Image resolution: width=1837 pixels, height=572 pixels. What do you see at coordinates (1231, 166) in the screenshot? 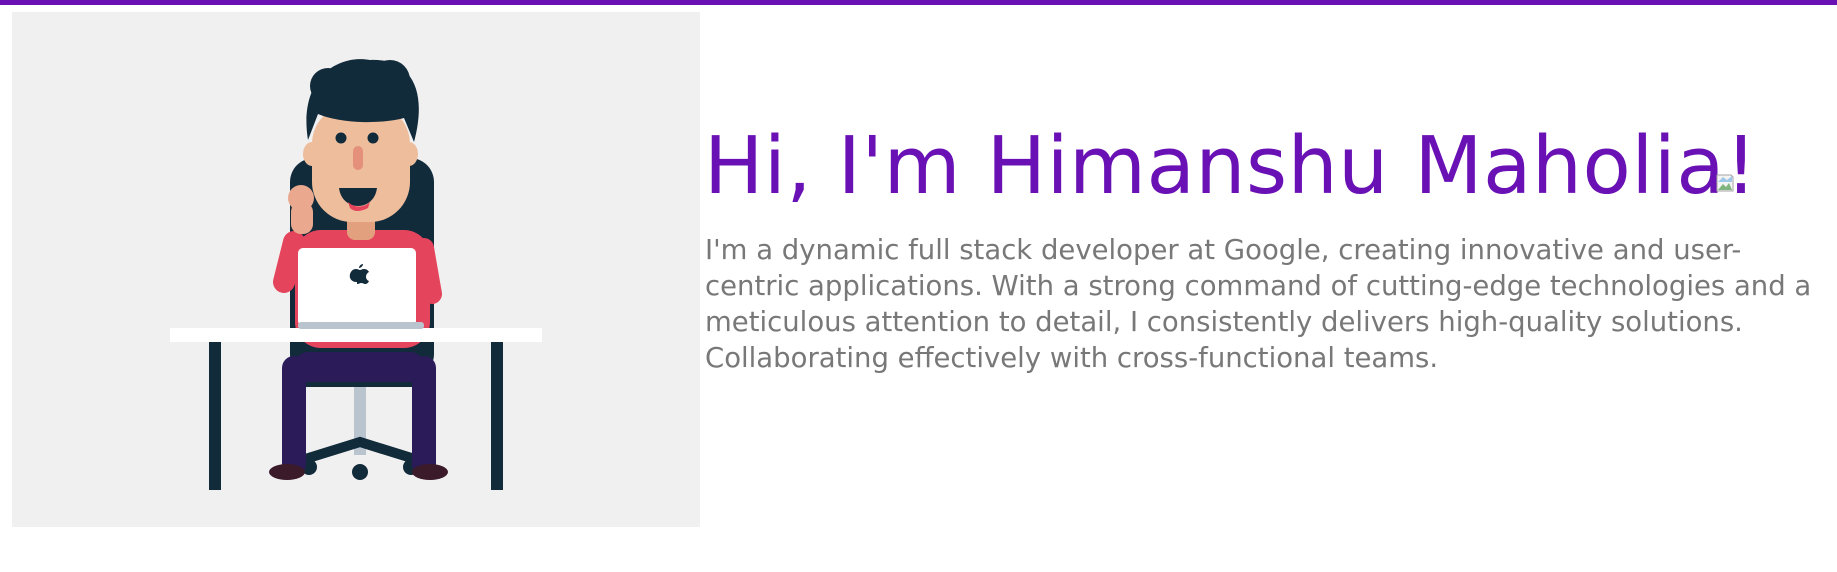
I see `hero-greeting: Hi, I'm Himanshu Maholia!` at bounding box center [1231, 166].